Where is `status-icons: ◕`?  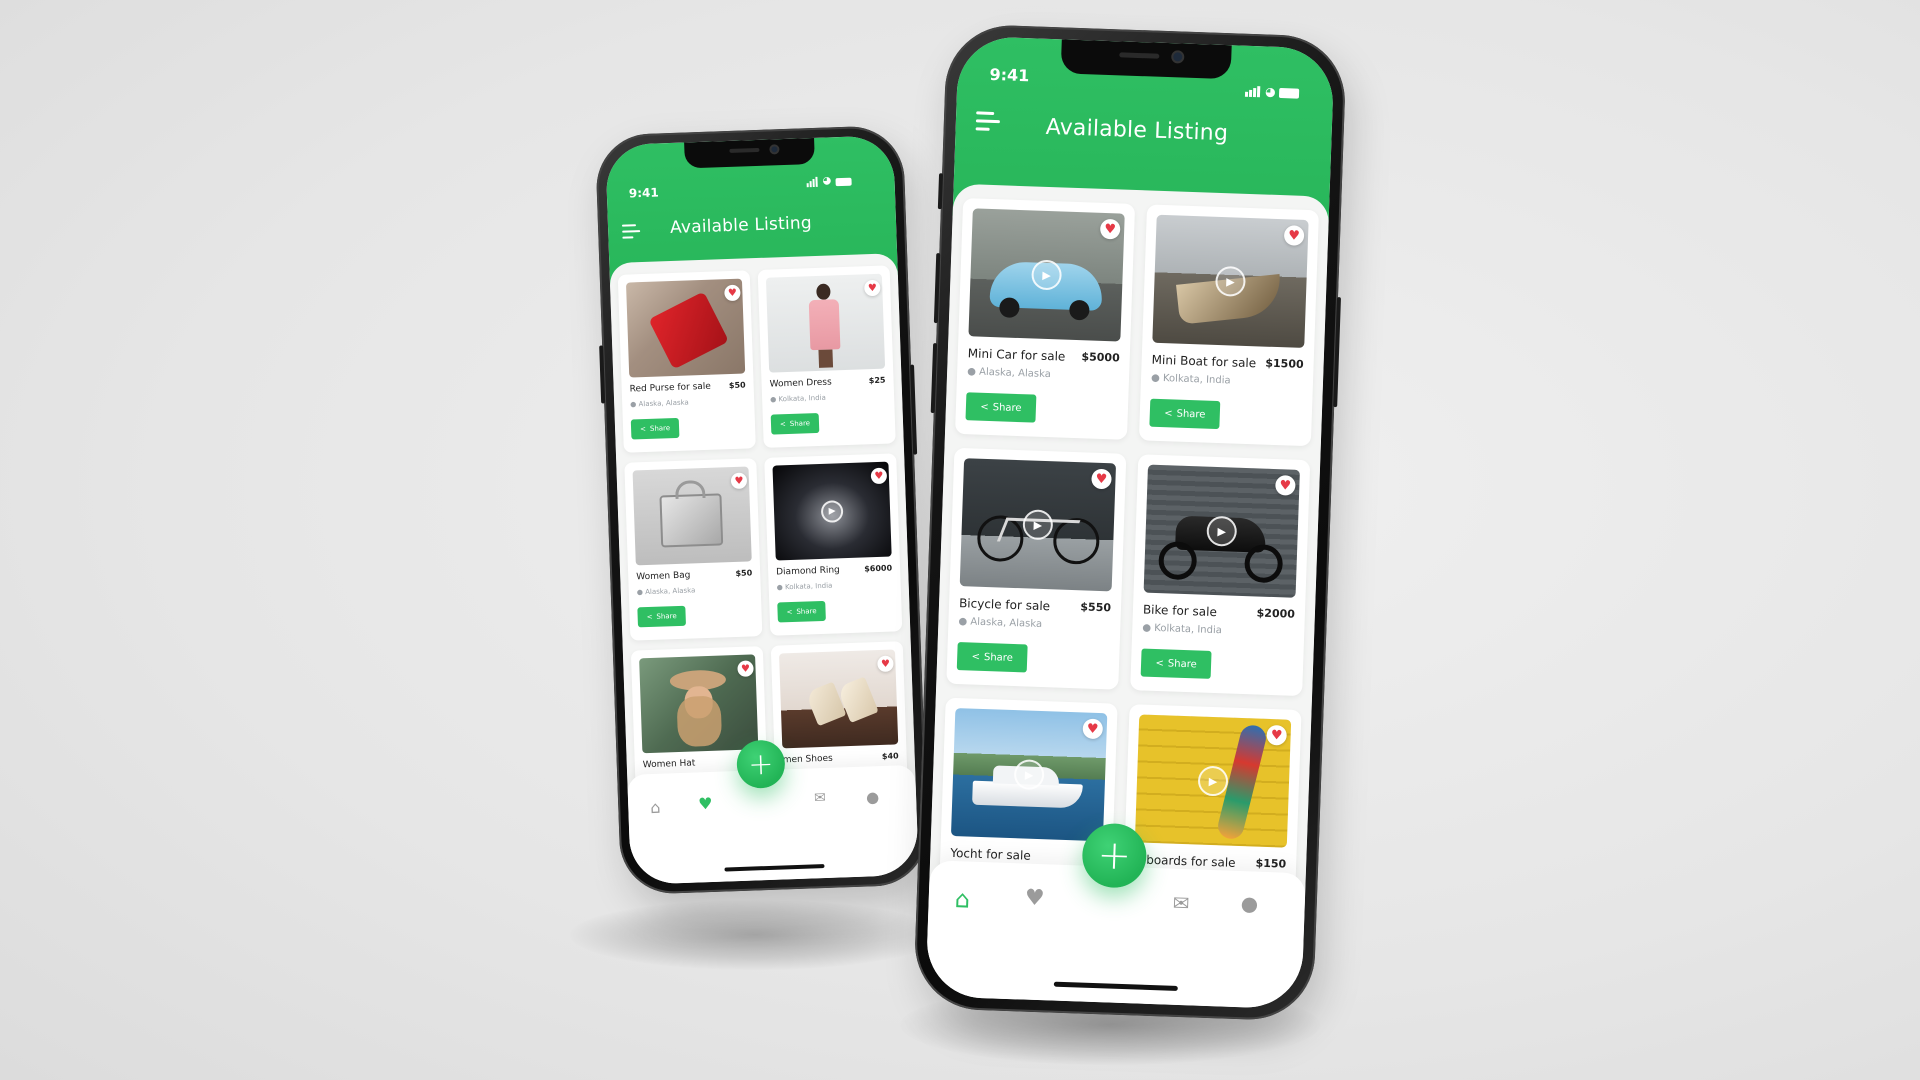 status-icons: ◕ is located at coordinates (829, 177).